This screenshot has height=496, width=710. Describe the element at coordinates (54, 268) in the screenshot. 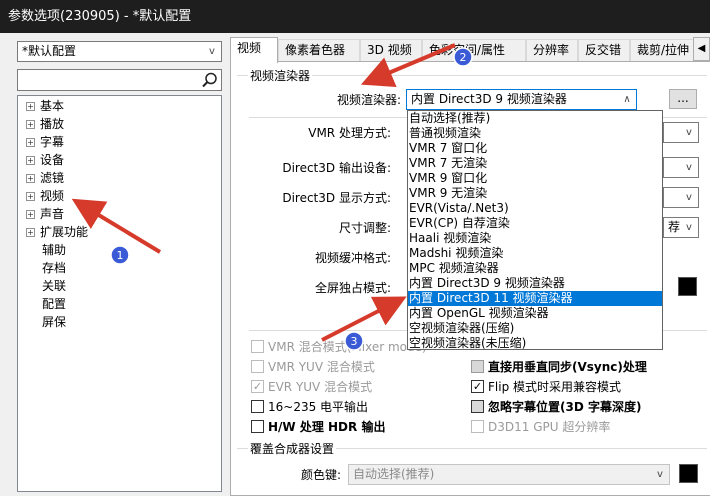

I see `tree-item-archive: 存档` at that location.